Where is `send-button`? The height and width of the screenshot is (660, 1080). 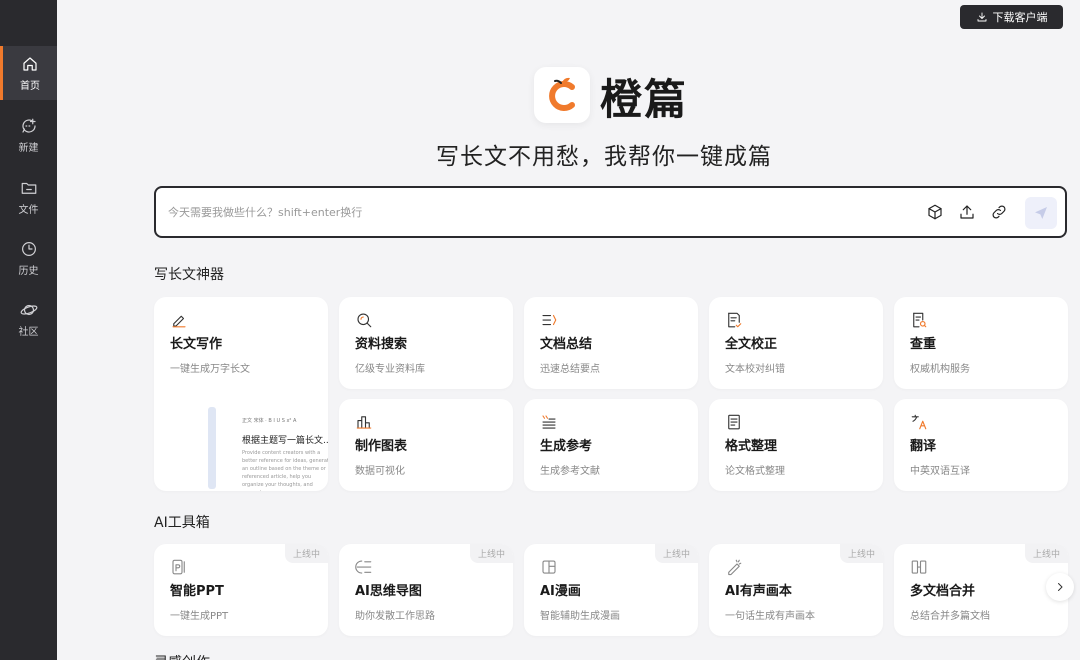
send-button is located at coordinates (1041, 213).